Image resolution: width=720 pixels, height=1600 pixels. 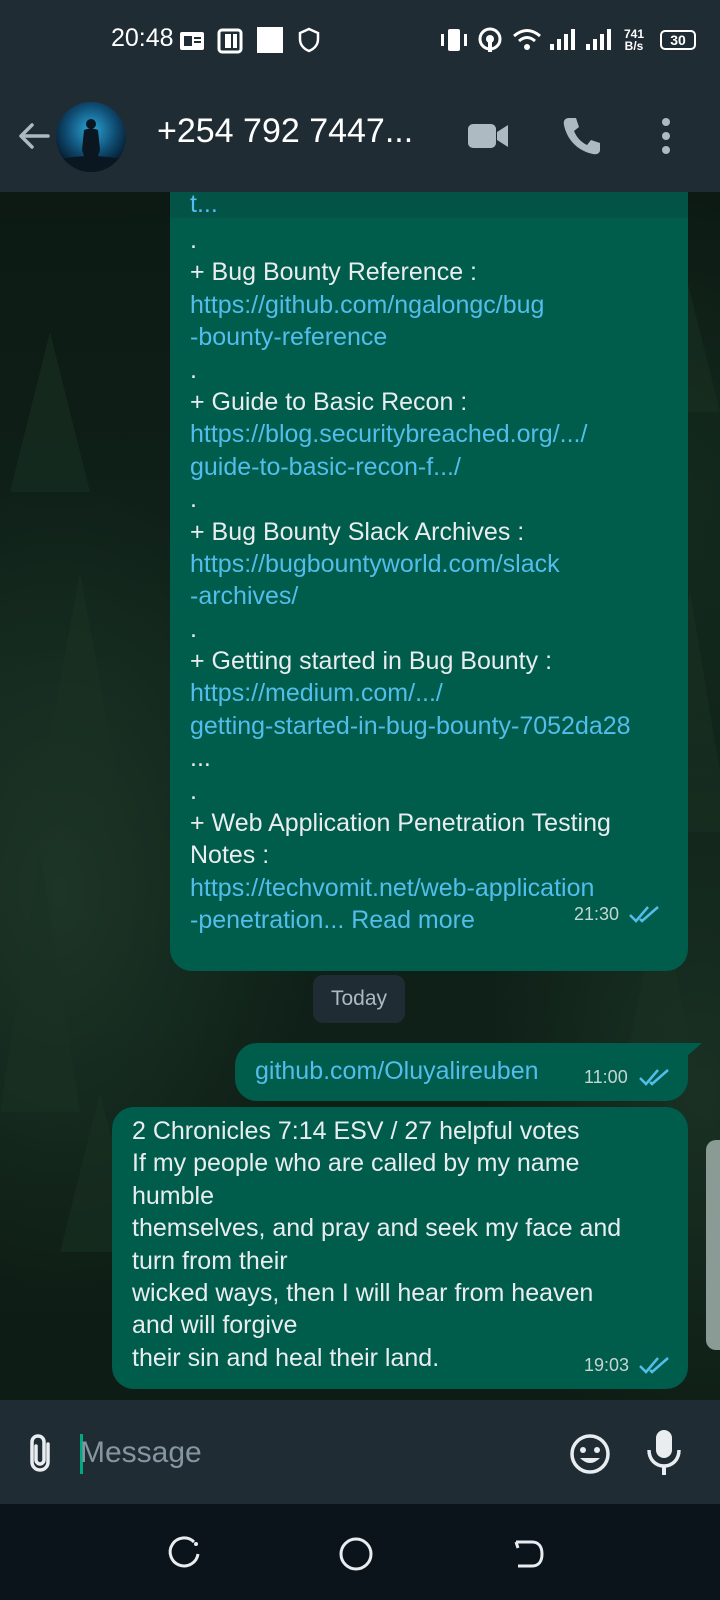 What do you see at coordinates (430, 596) in the screenshot?
I see `message-link-line: -archives/` at bounding box center [430, 596].